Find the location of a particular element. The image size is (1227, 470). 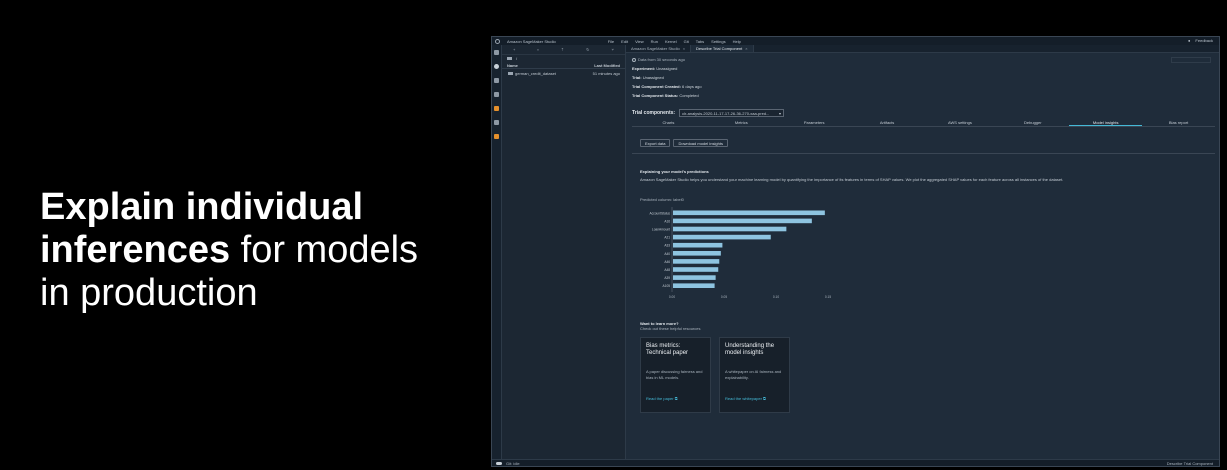

app-title: Amazon SageMaker Studio is located at coordinates (531, 41).